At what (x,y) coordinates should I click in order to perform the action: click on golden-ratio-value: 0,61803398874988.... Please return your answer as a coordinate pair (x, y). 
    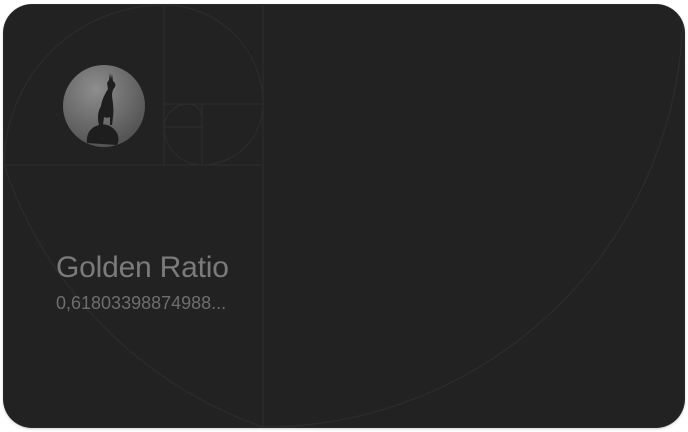
    Looking at the image, I should click on (141, 303).